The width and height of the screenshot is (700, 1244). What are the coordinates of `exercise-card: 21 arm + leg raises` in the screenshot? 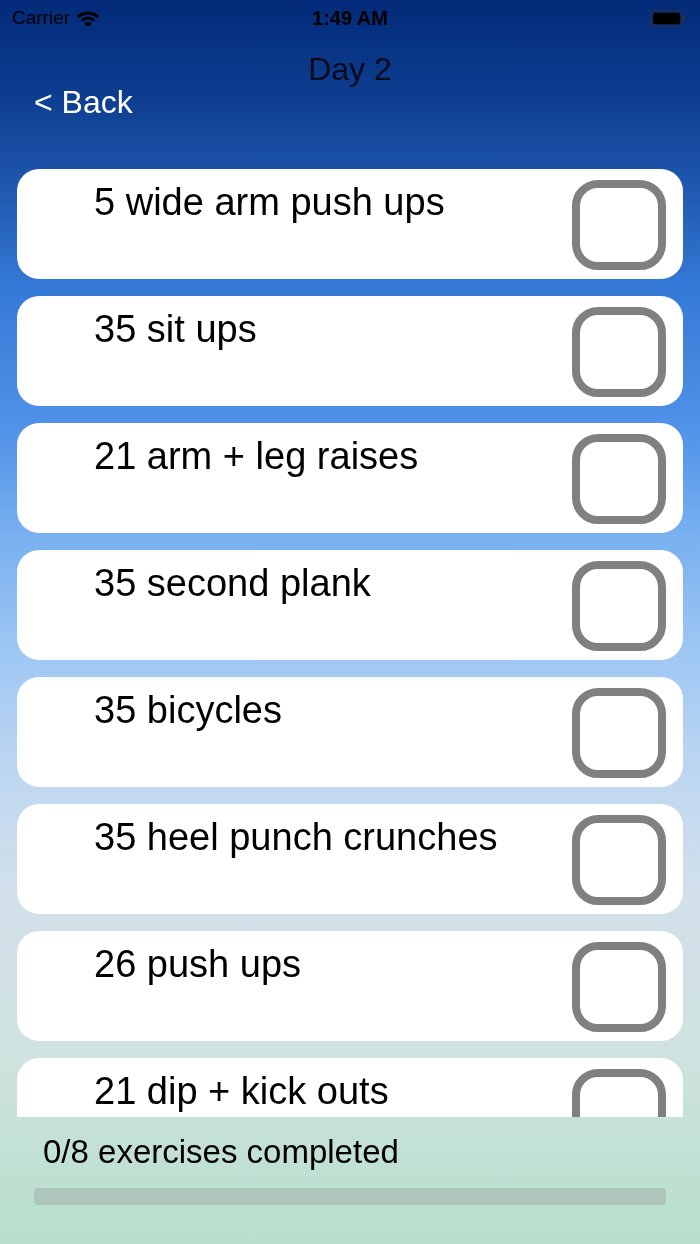 It's located at (350, 478).